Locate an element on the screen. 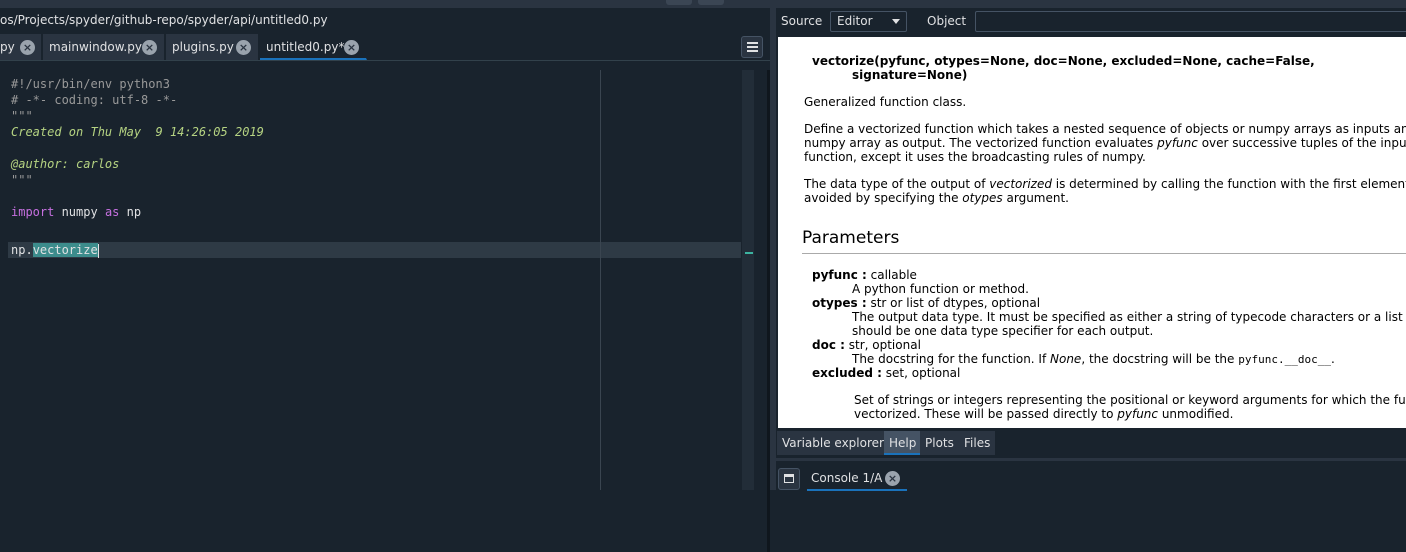 This screenshot has height=552, width=1406. text-caret is located at coordinates (98, 250).